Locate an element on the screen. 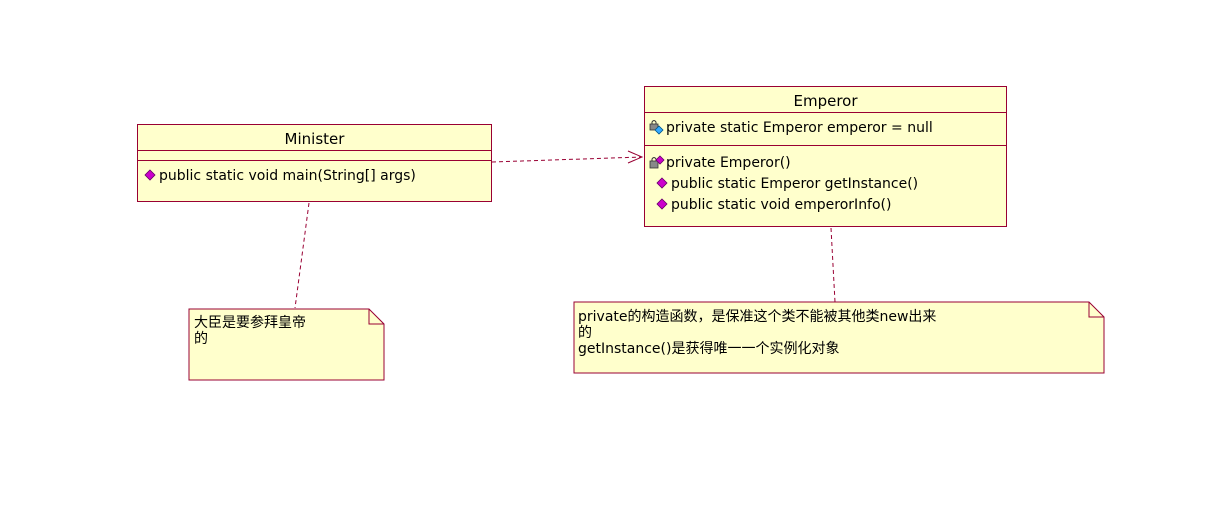 This screenshot has height=507, width=1220. private-static-attribute-icon is located at coordinates (657, 127).